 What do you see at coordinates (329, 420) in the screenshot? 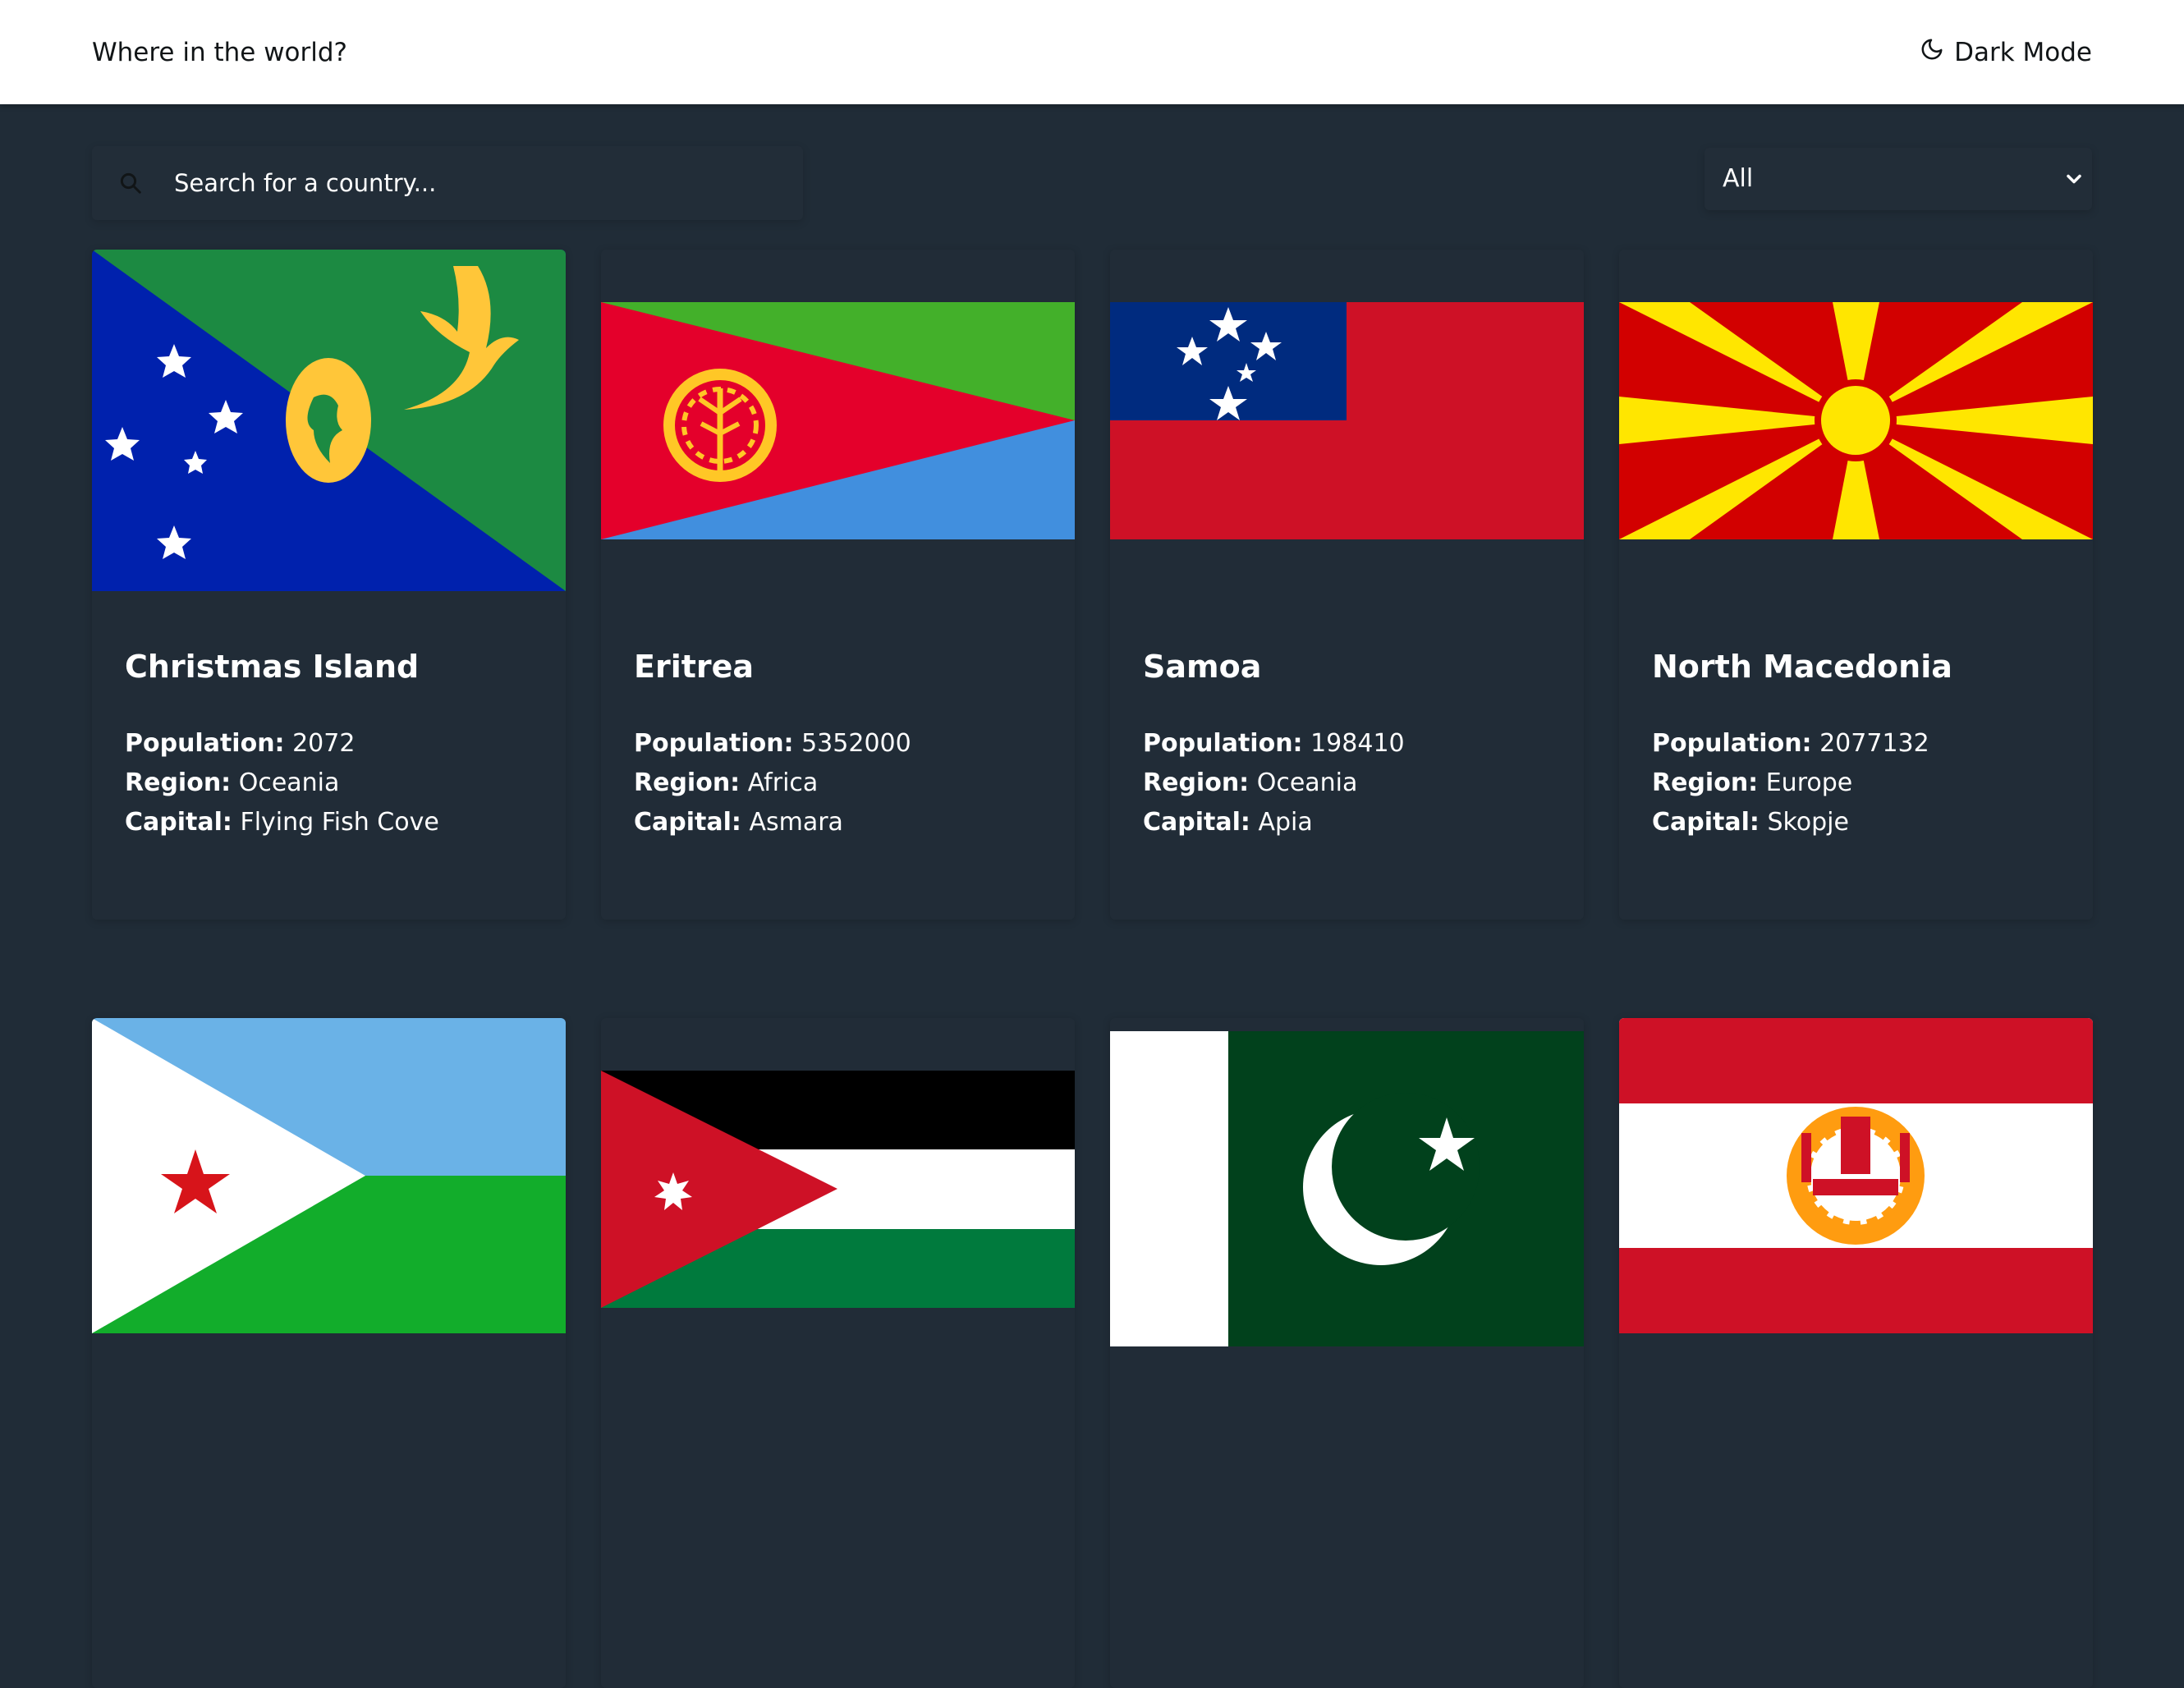
I see `christmas-island-flag` at bounding box center [329, 420].